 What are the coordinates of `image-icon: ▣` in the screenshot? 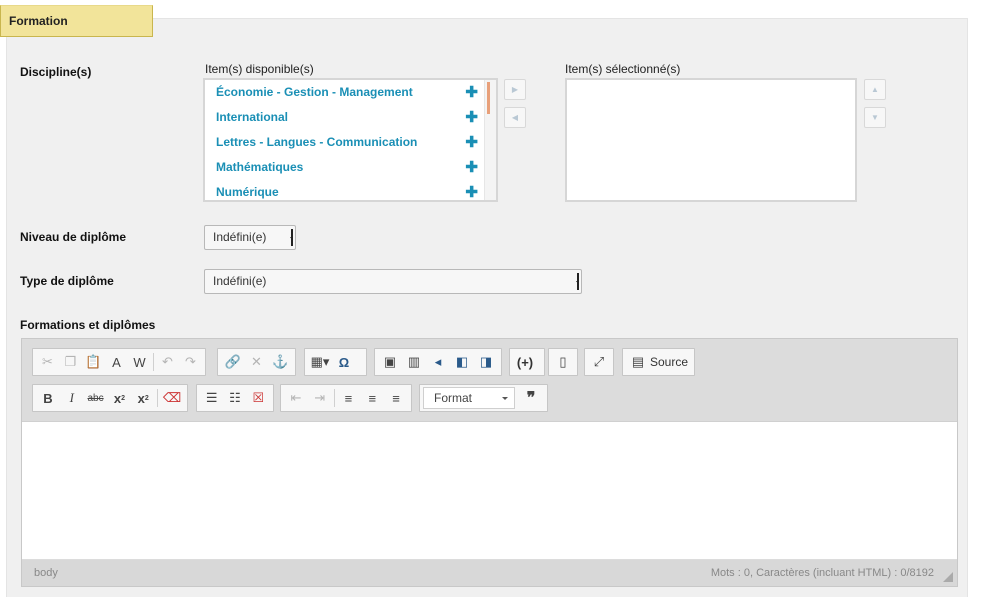 It's located at (390, 362).